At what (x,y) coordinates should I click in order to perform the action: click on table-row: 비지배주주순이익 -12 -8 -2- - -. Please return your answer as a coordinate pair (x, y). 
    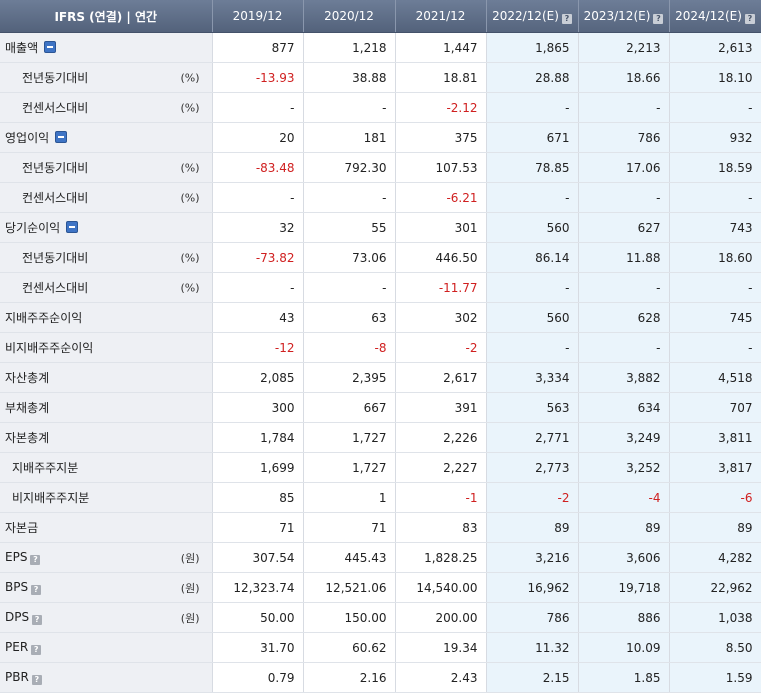
    Looking at the image, I should click on (380, 347).